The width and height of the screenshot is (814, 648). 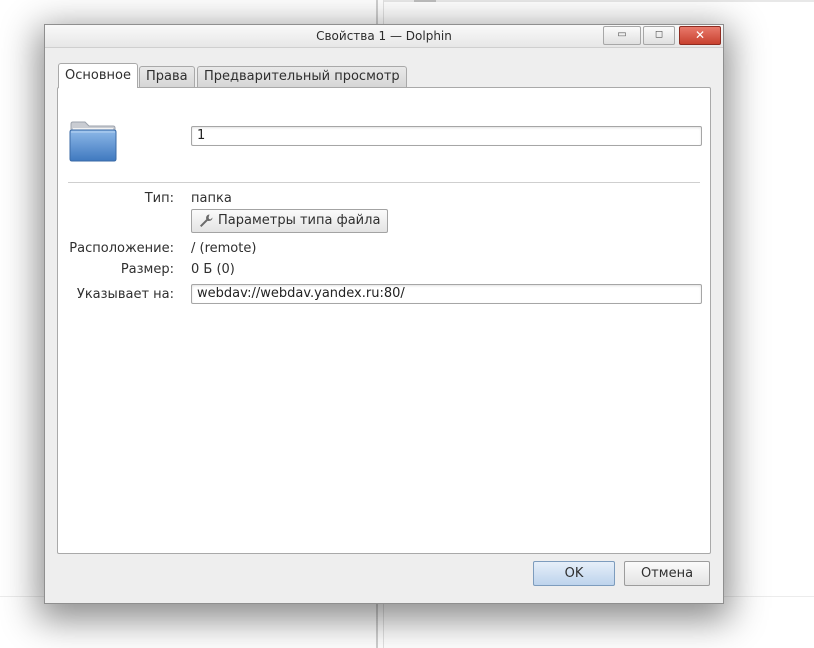 I want to click on name-input: 1, so click(x=446, y=136).